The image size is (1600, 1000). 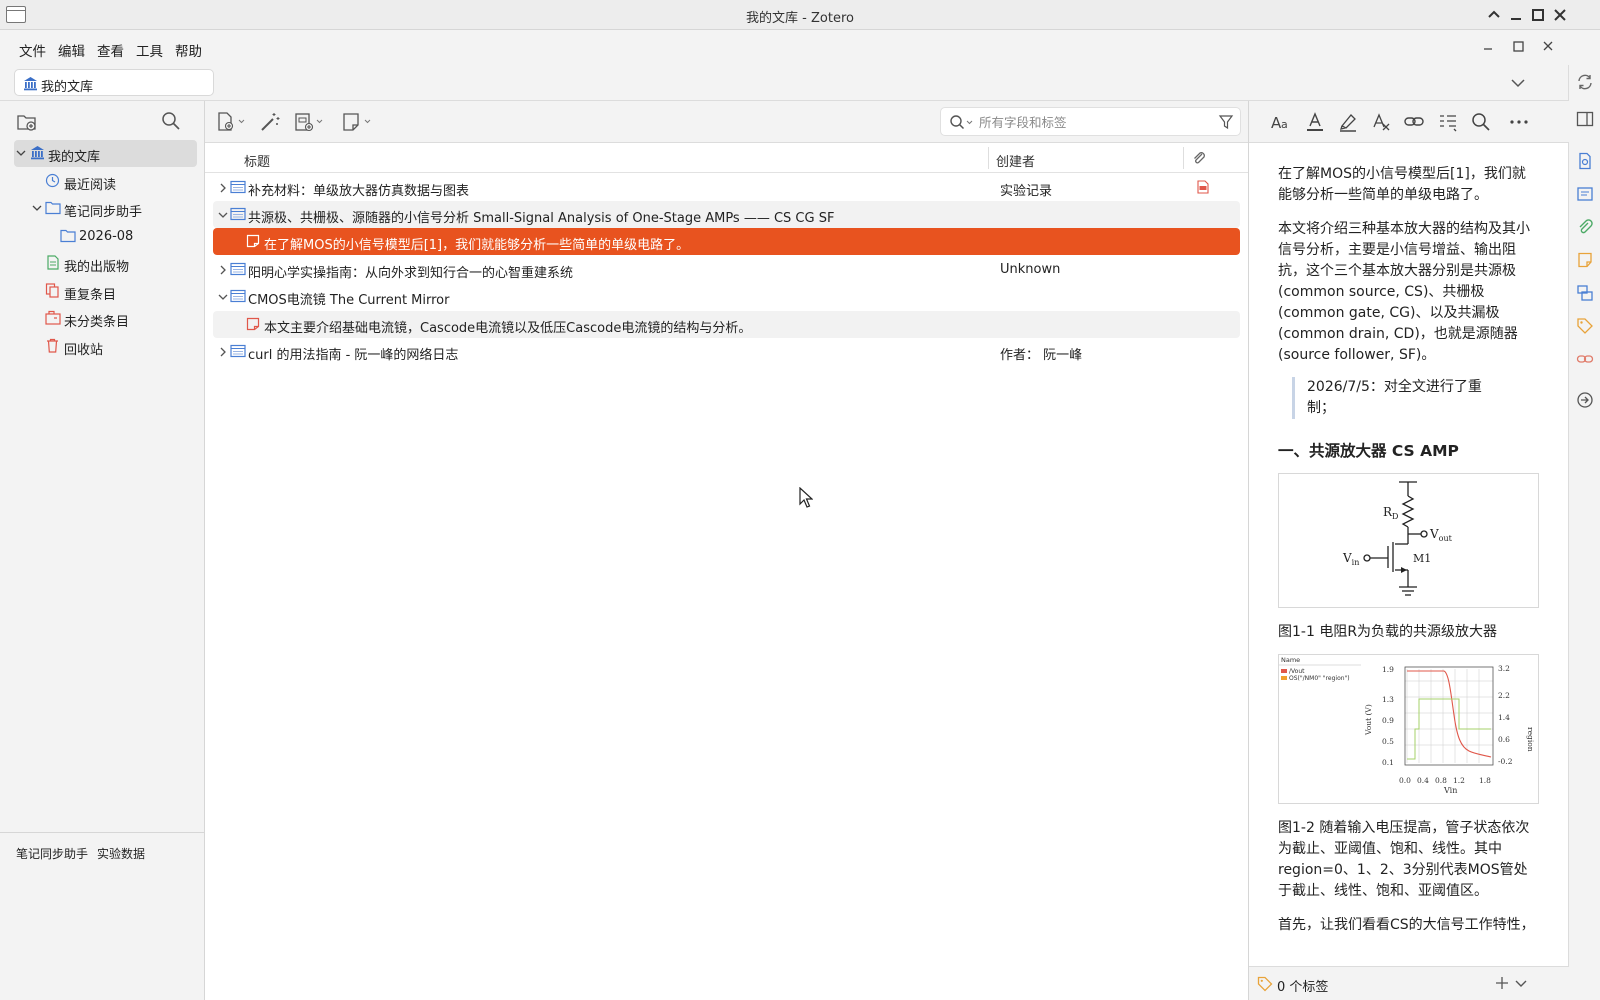 What do you see at coordinates (800, 15) in the screenshot?
I see `window-titlebar: 我的文库 - Zotero` at bounding box center [800, 15].